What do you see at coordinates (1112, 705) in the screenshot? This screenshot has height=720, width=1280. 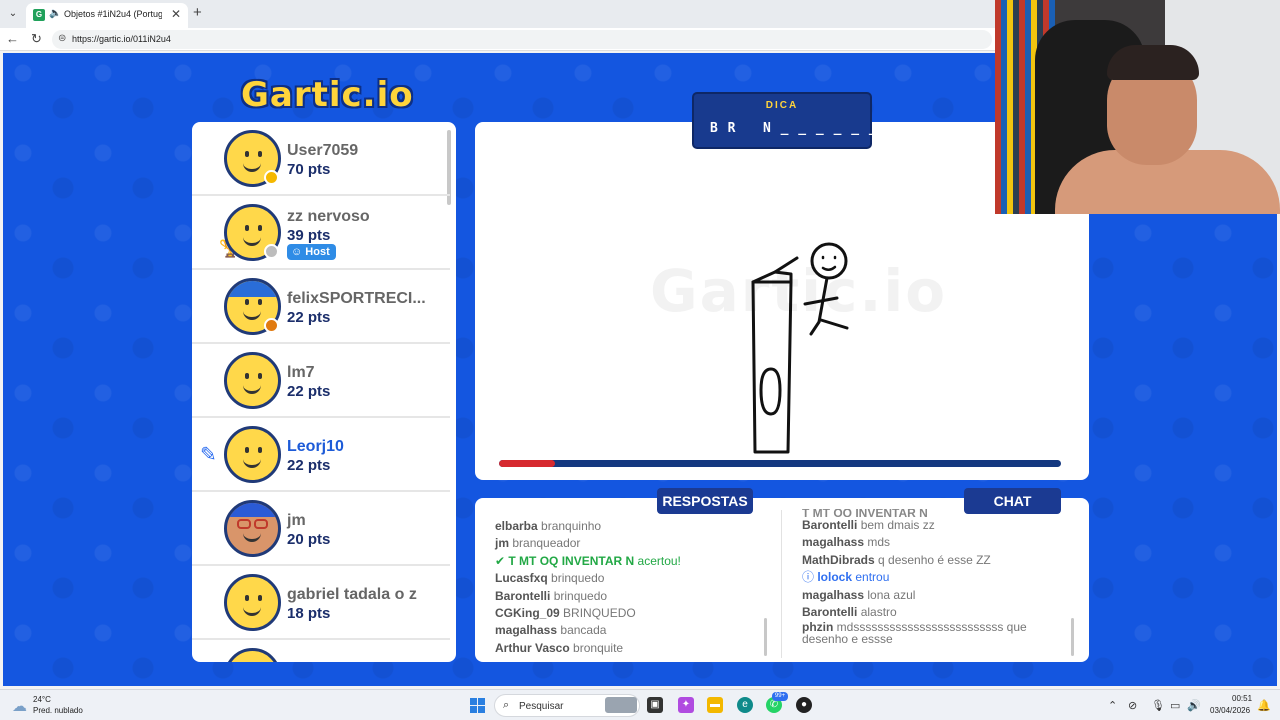 I see `chevron-up-icon: ⌃` at bounding box center [1112, 705].